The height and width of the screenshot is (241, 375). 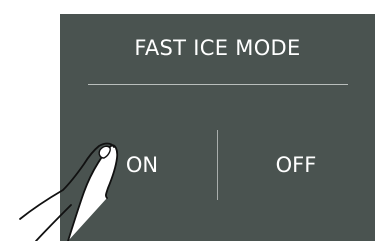 I want to click on on-button-label: ON, so click(x=142, y=165).